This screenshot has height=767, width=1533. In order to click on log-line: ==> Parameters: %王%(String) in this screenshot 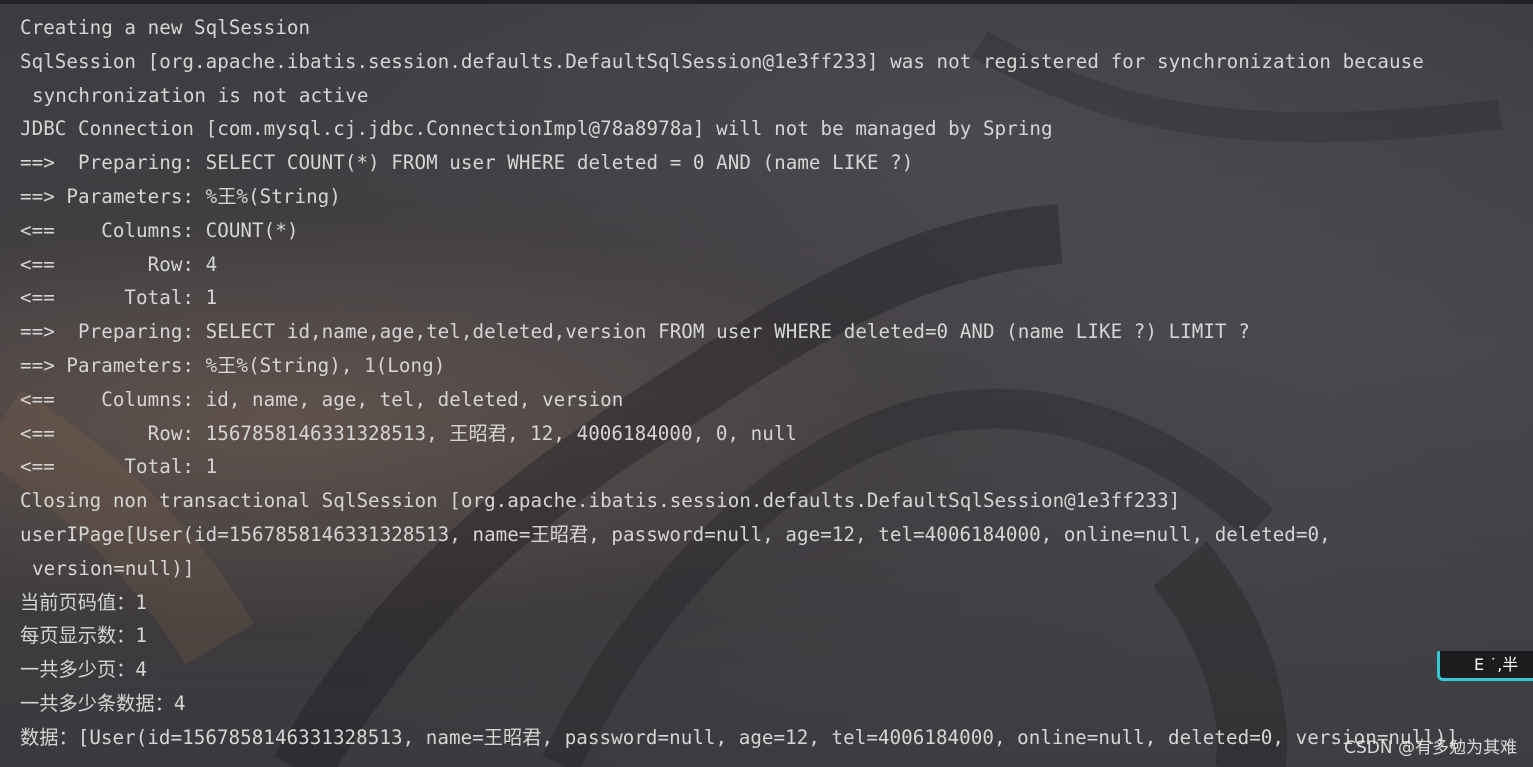, I will do `click(180, 196)`.